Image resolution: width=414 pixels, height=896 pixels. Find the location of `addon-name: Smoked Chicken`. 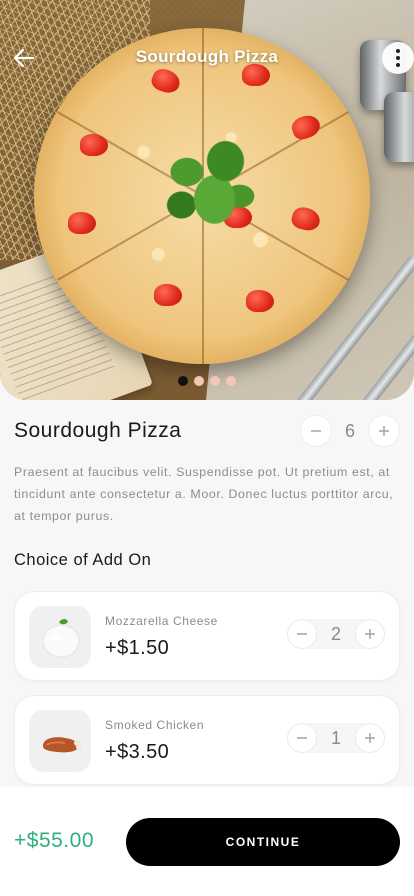

addon-name: Smoked Chicken is located at coordinates (155, 725).